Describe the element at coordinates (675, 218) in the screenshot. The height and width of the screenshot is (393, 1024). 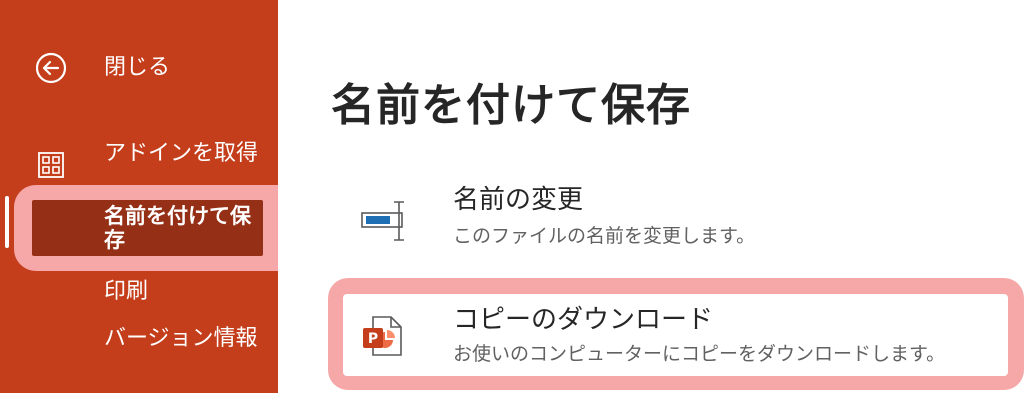
I see `rename-option: 名前の変更 このファイルの名前を変更します。` at that location.